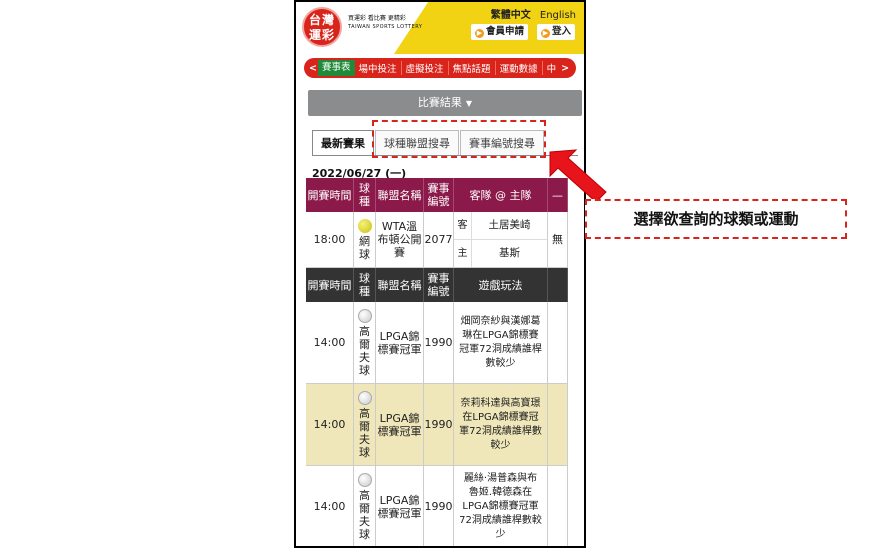 The width and height of the screenshot is (880, 548). I want to click on nav-tab-more: 中, so click(552, 68).